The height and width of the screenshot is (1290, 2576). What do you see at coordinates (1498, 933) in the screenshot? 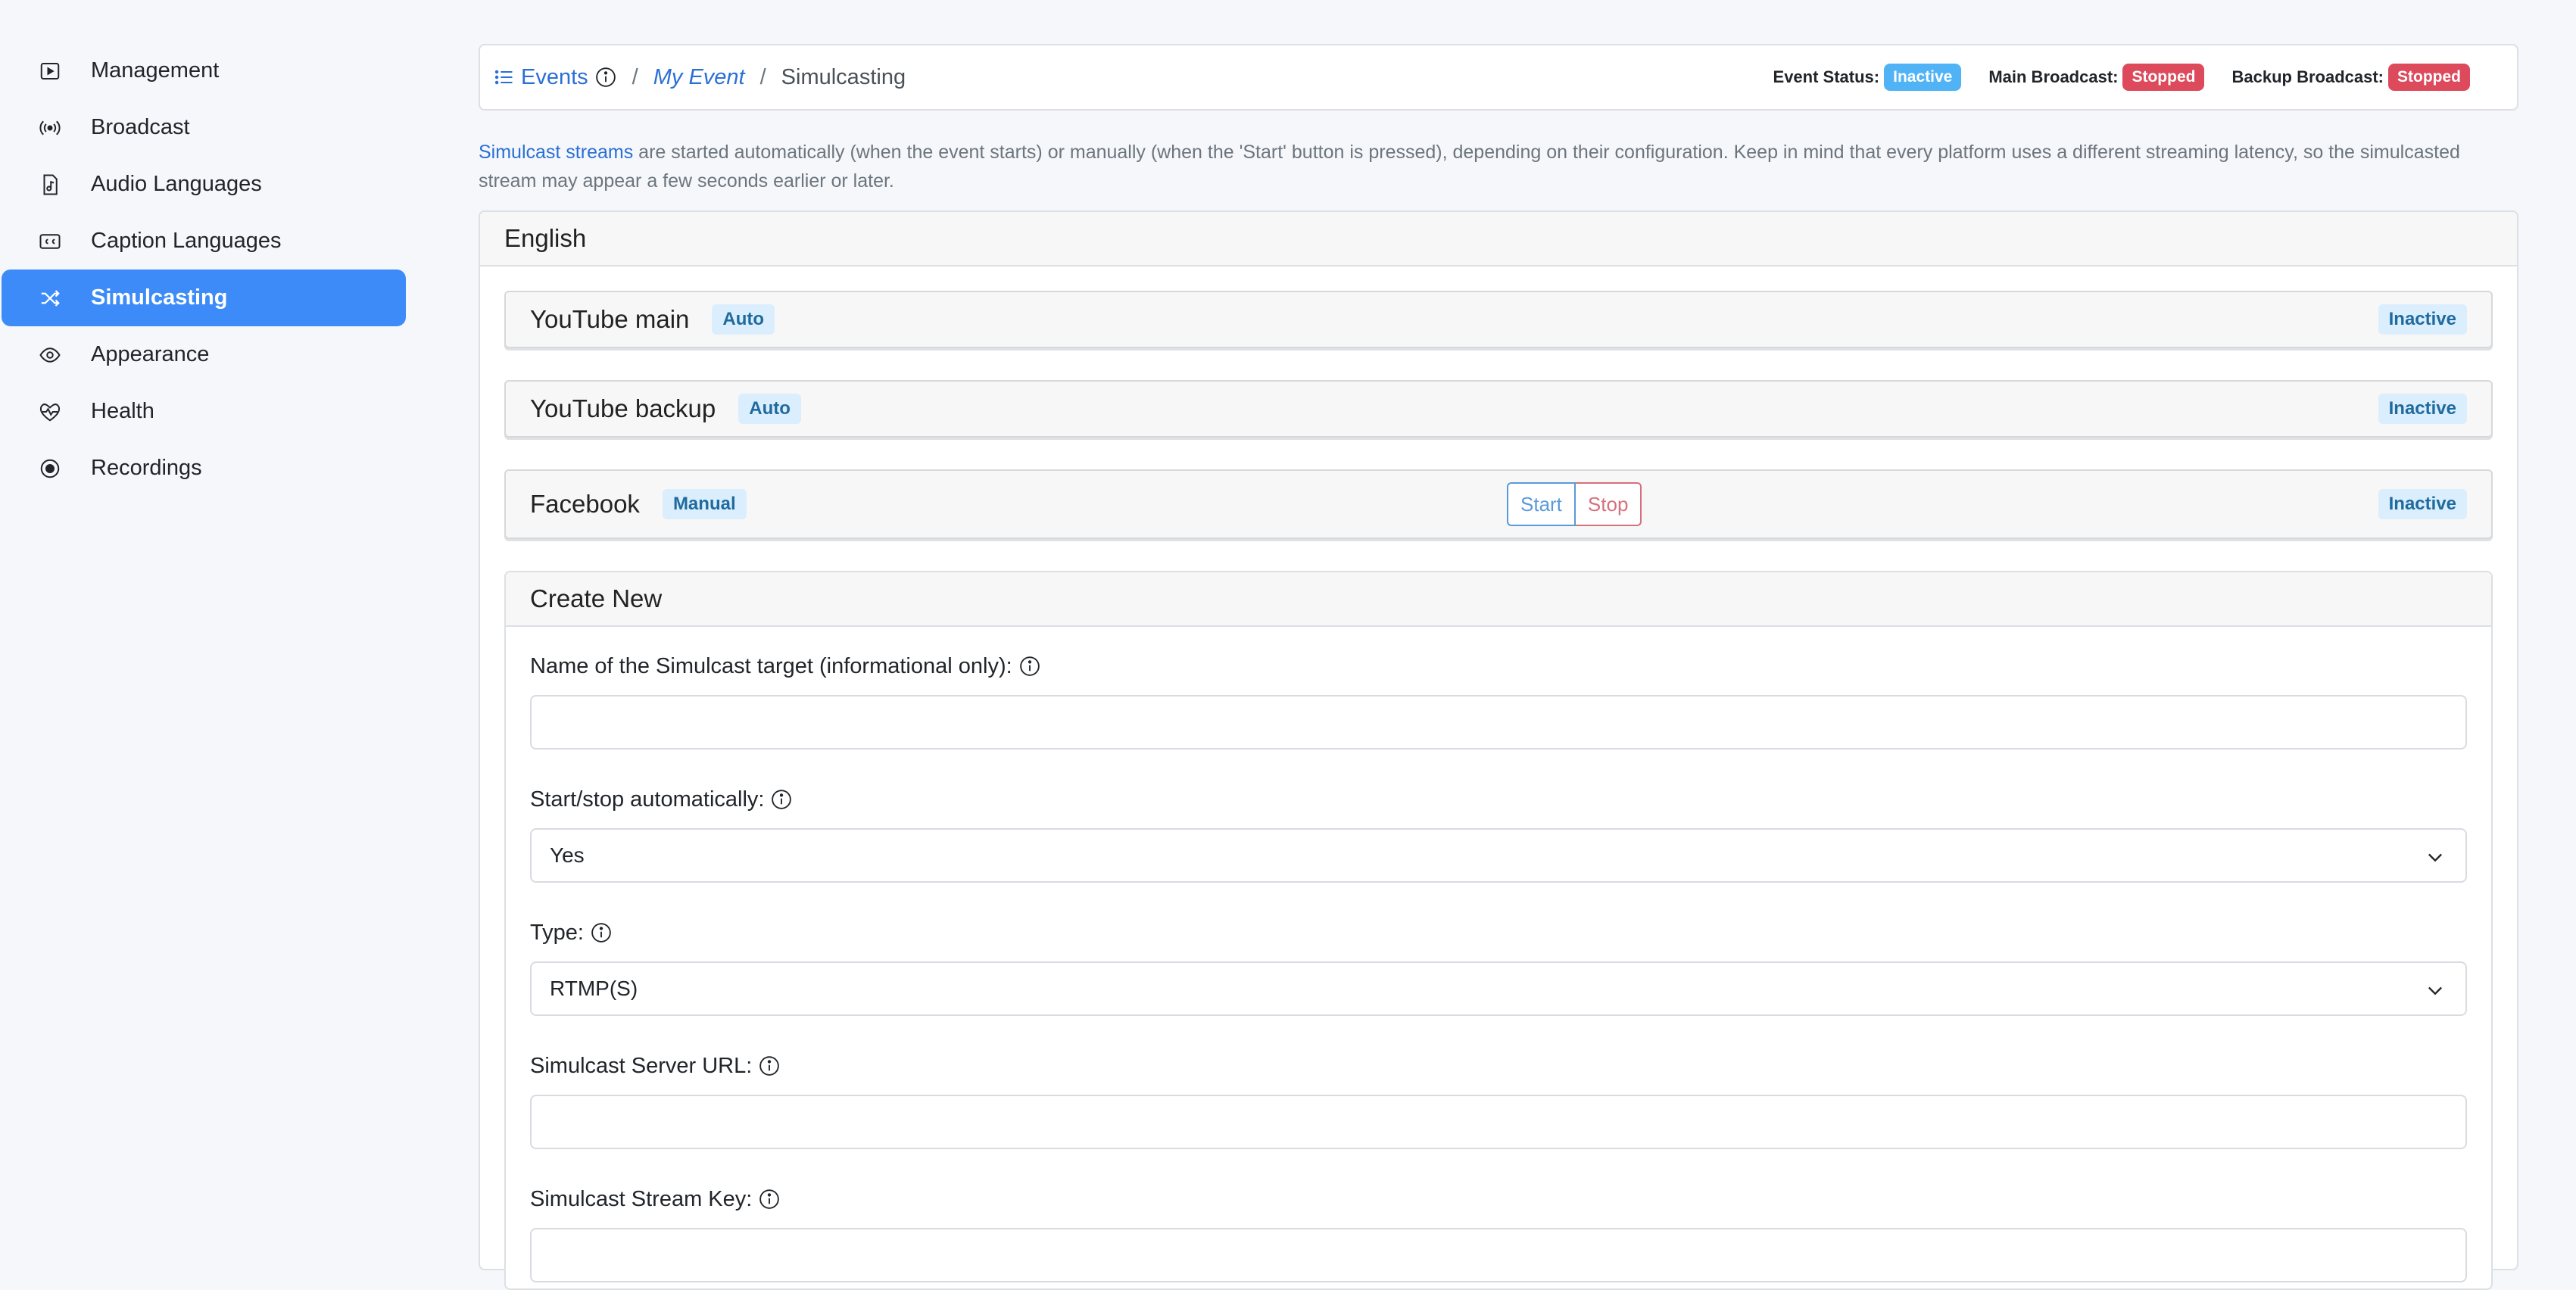
I see `type-field-label: Type:` at bounding box center [1498, 933].